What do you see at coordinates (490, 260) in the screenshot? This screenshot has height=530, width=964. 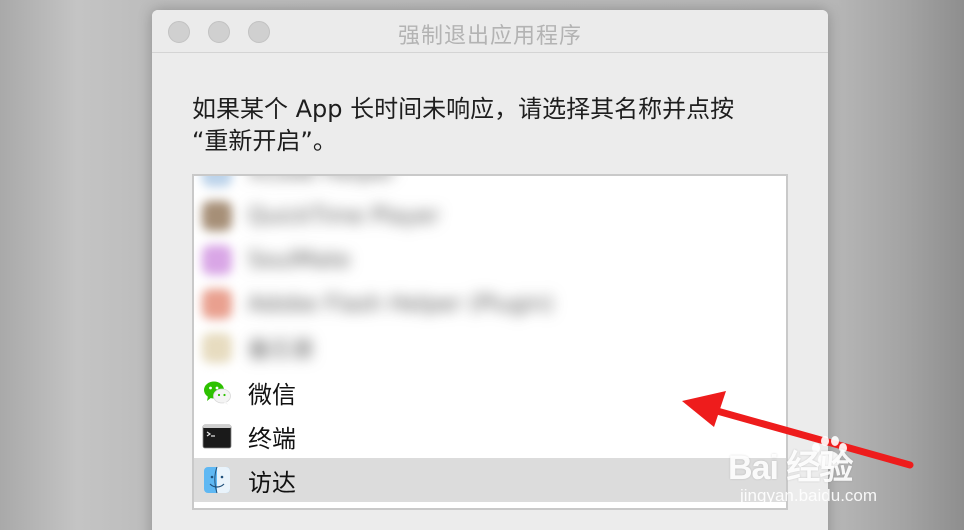 I see `list-item: SoulMate` at bounding box center [490, 260].